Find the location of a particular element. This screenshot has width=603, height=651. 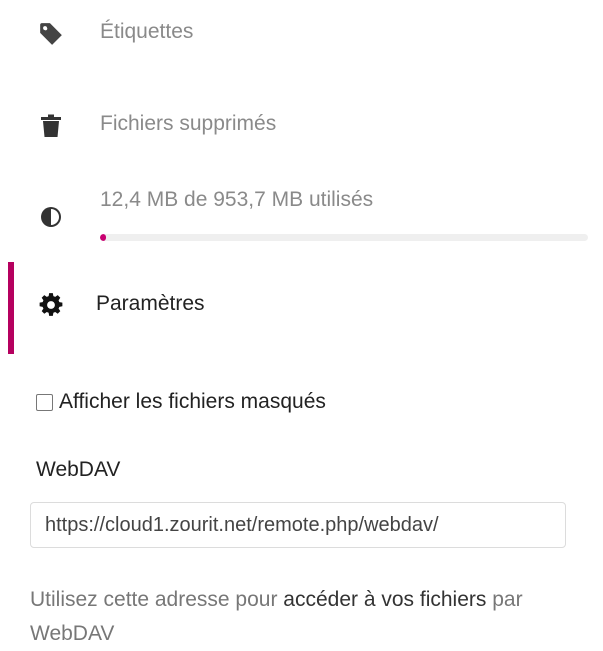

quota-progress-bar is located at coordinates (344, 237).